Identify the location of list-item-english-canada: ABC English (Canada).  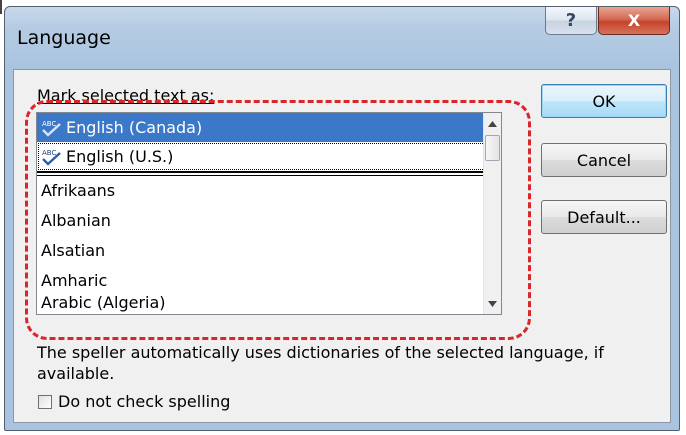
(261, 127).